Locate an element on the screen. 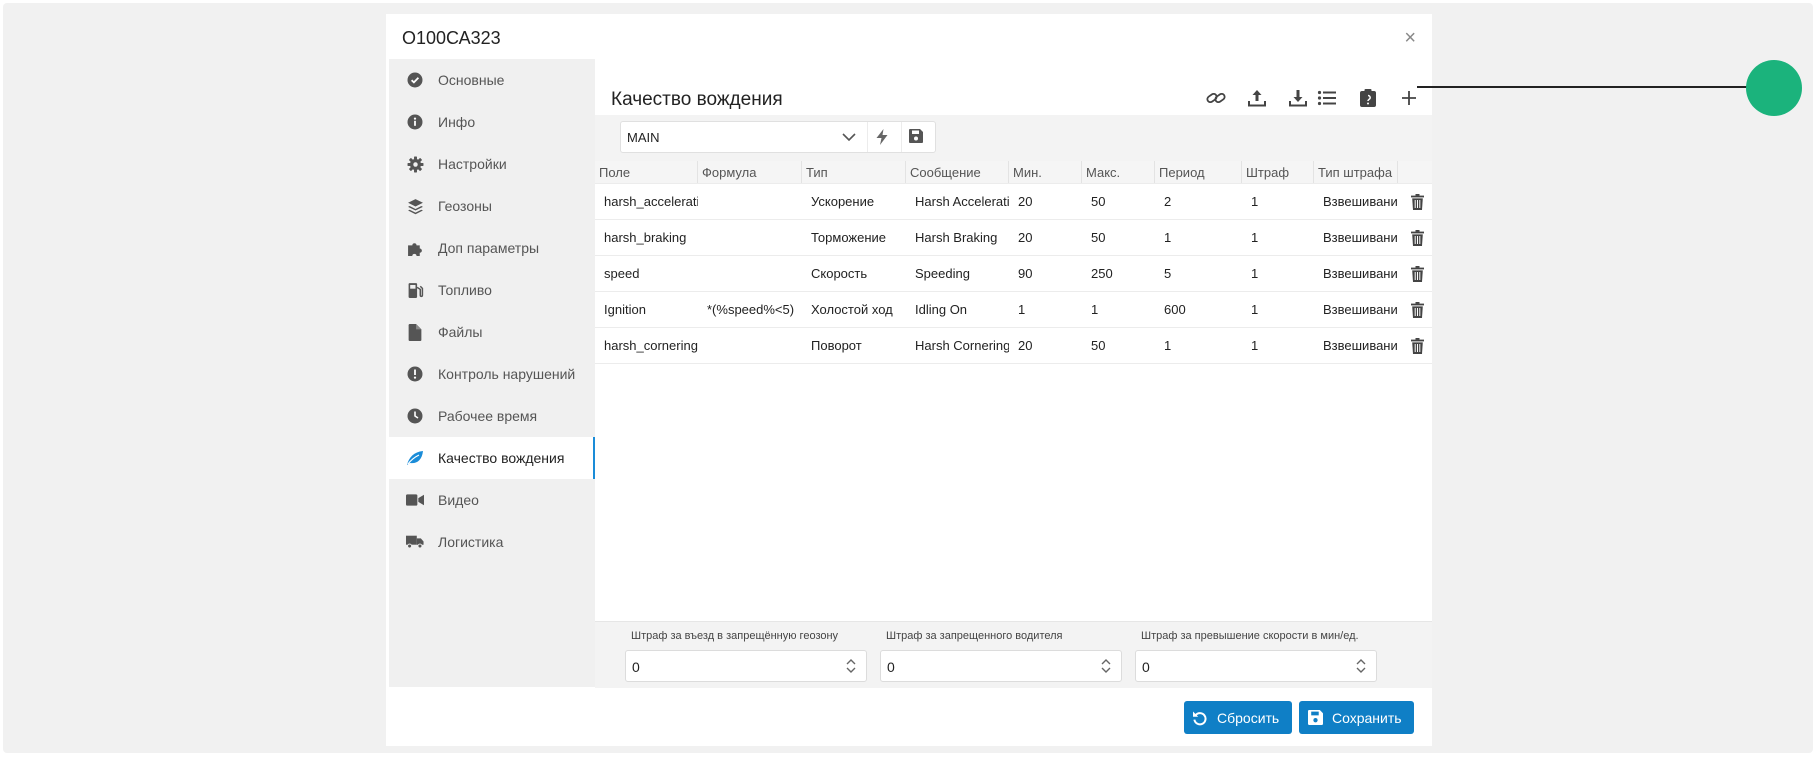 This screenshot has height=758, width=1819. cell-message: Harsh Cornering is located at coordinates (957, 345).